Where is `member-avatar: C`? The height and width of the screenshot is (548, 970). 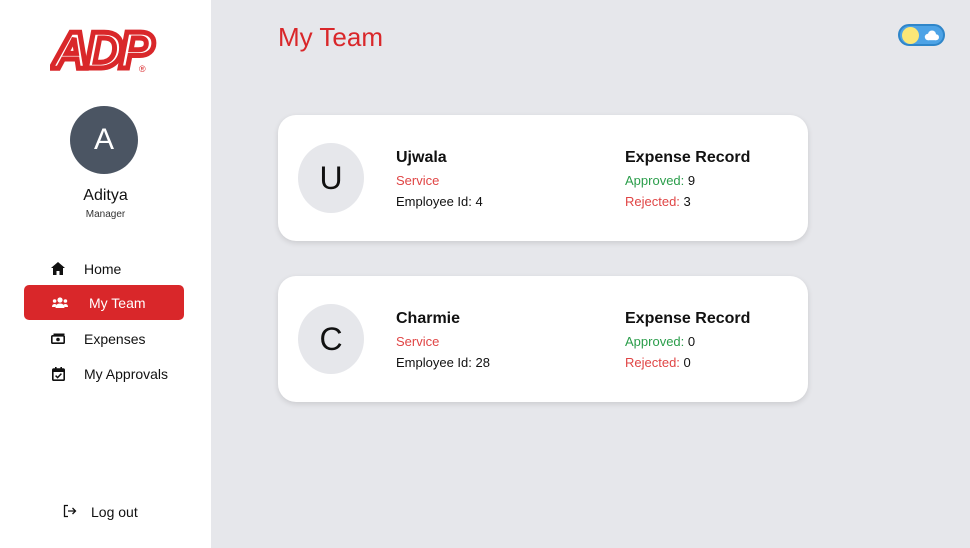 member-avatar: C is located at coordinates (331, 339).